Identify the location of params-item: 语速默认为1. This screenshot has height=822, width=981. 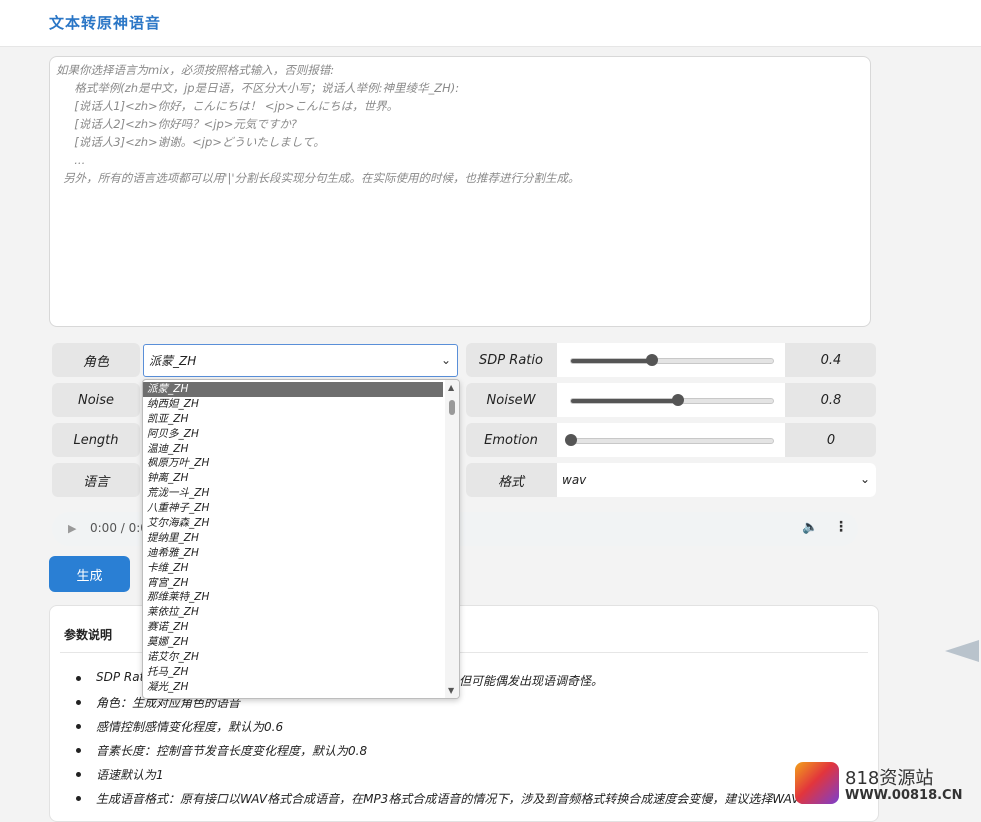
(449, 778).